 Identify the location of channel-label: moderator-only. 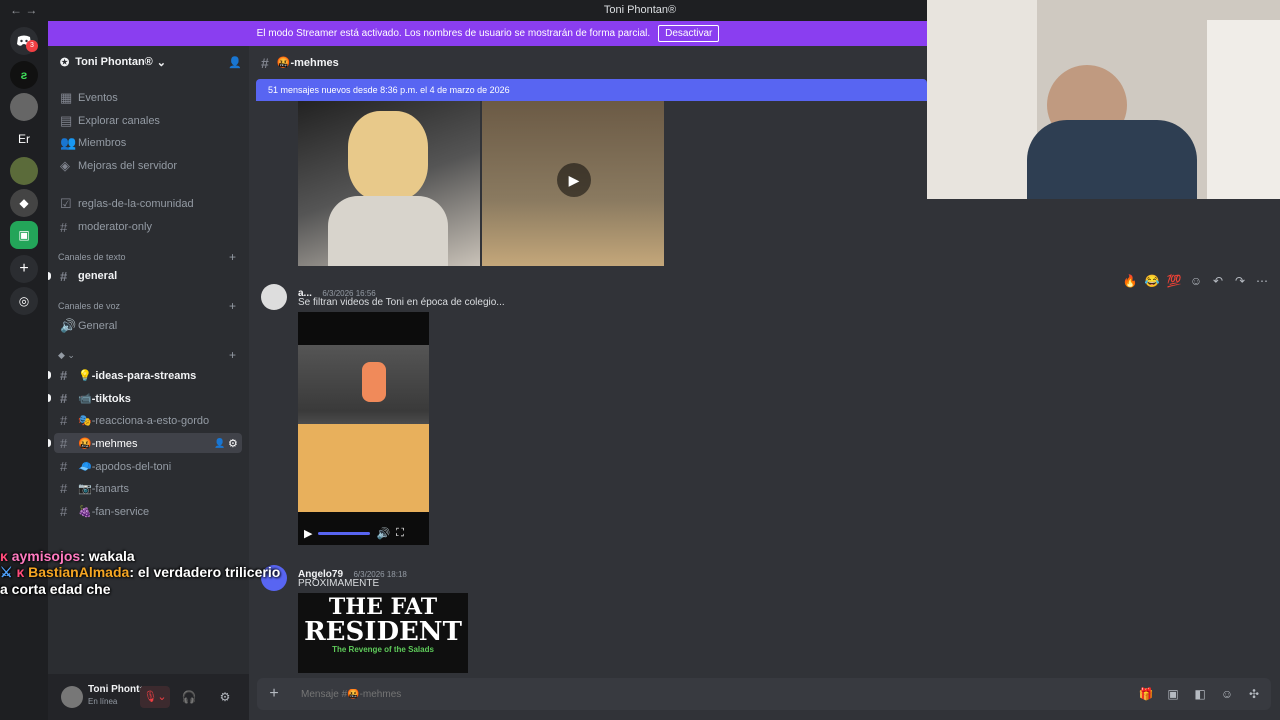
(115, 227).